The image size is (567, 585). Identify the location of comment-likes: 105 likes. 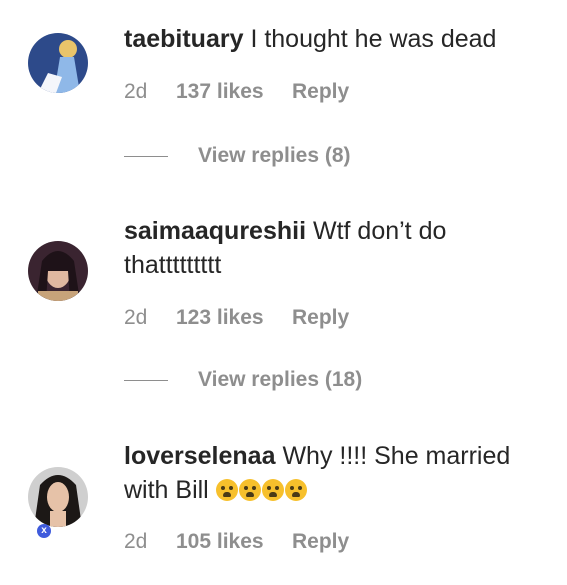
(234, 542).